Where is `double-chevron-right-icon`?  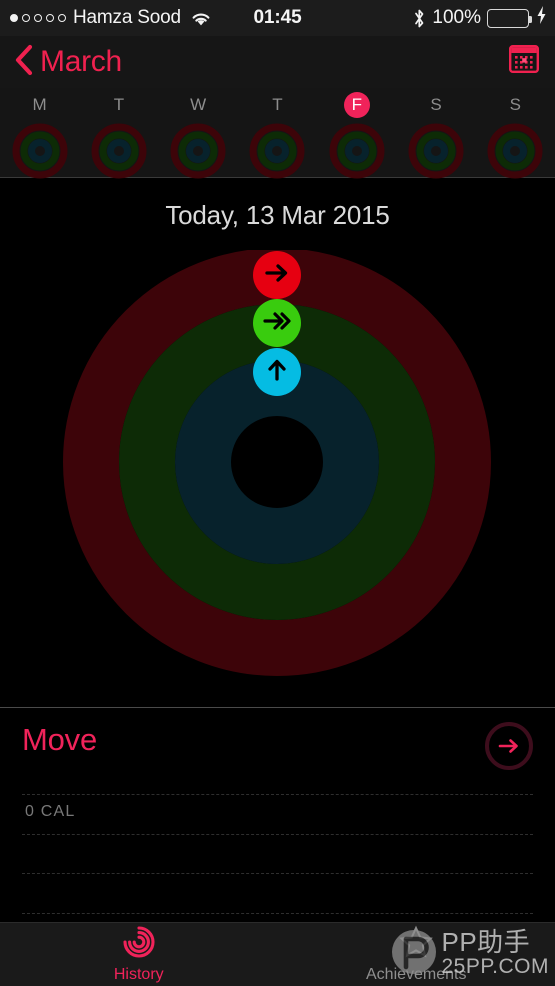 double-chevron-right-icon is located at coordinates (277, 323).